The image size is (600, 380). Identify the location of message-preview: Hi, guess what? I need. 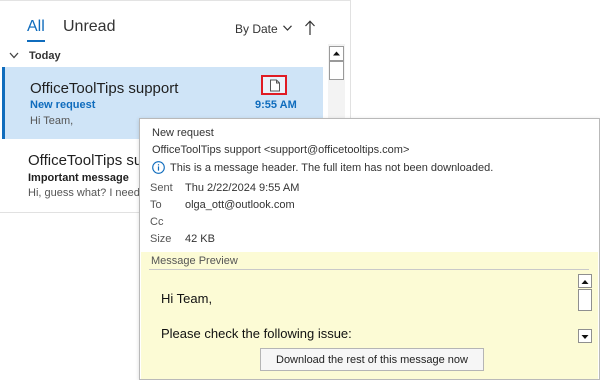
(84, 193).